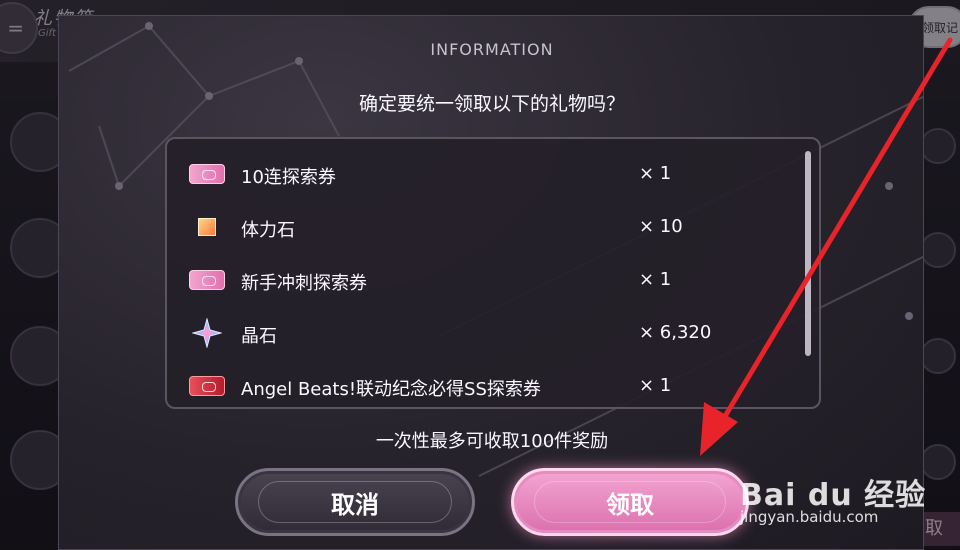 This screenshot has height=550, width=960. Describe the element at coordinates (477, 334) in the screenshot. I see `list-item: 晶石 × 6,320` at that location.